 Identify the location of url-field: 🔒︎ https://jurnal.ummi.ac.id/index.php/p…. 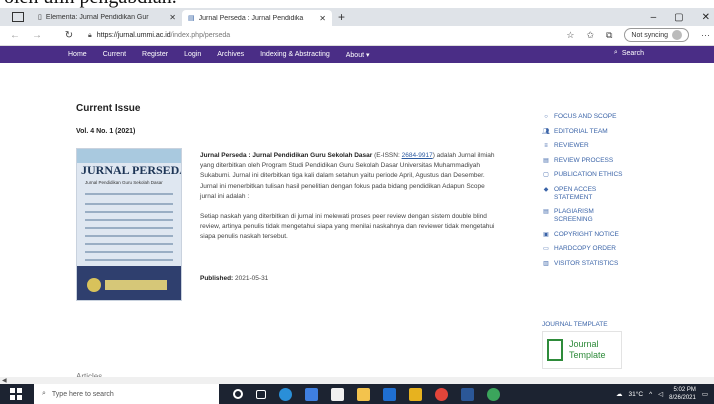
(313, 36).